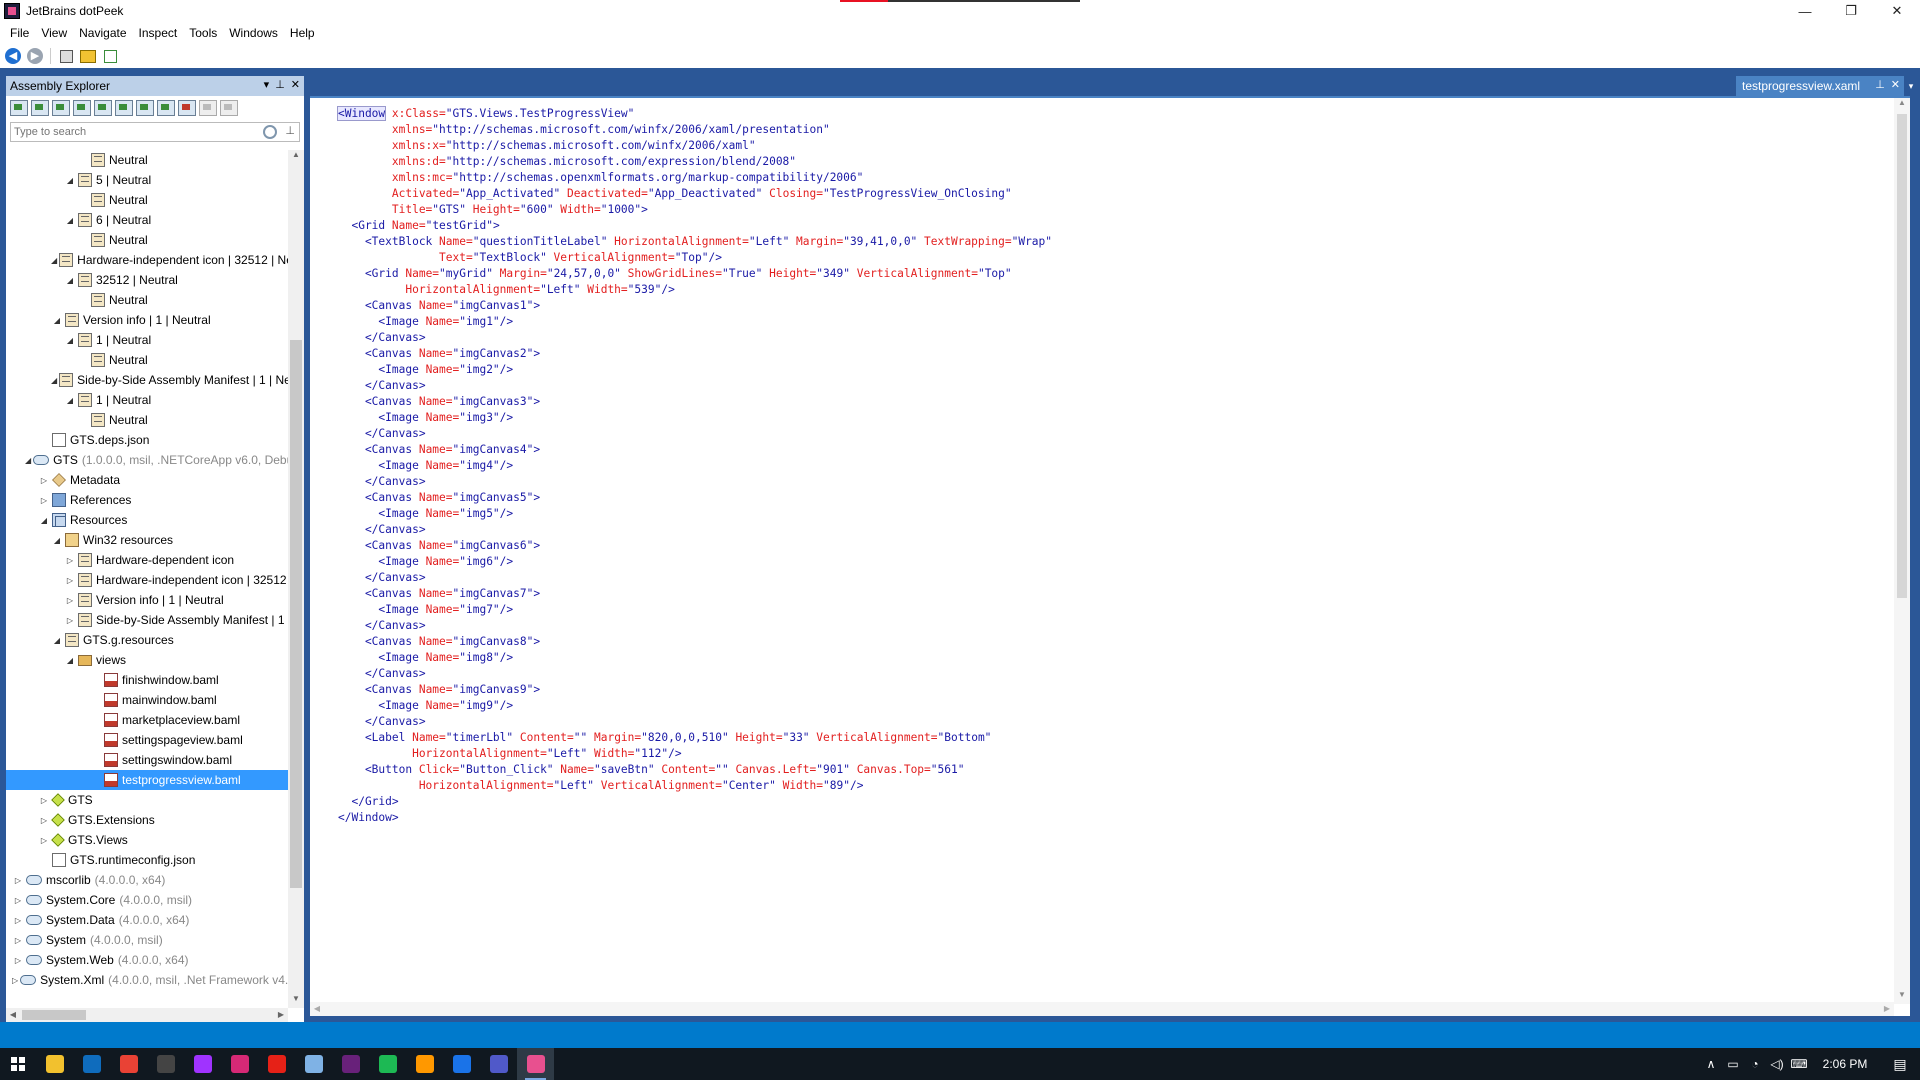 The image size is (1920, 1080). Describe the element at coordinates (147, 900) in the screenshot. I see `tree-node: ▷ System.Core (4.0.0.0, msil)` at that location.